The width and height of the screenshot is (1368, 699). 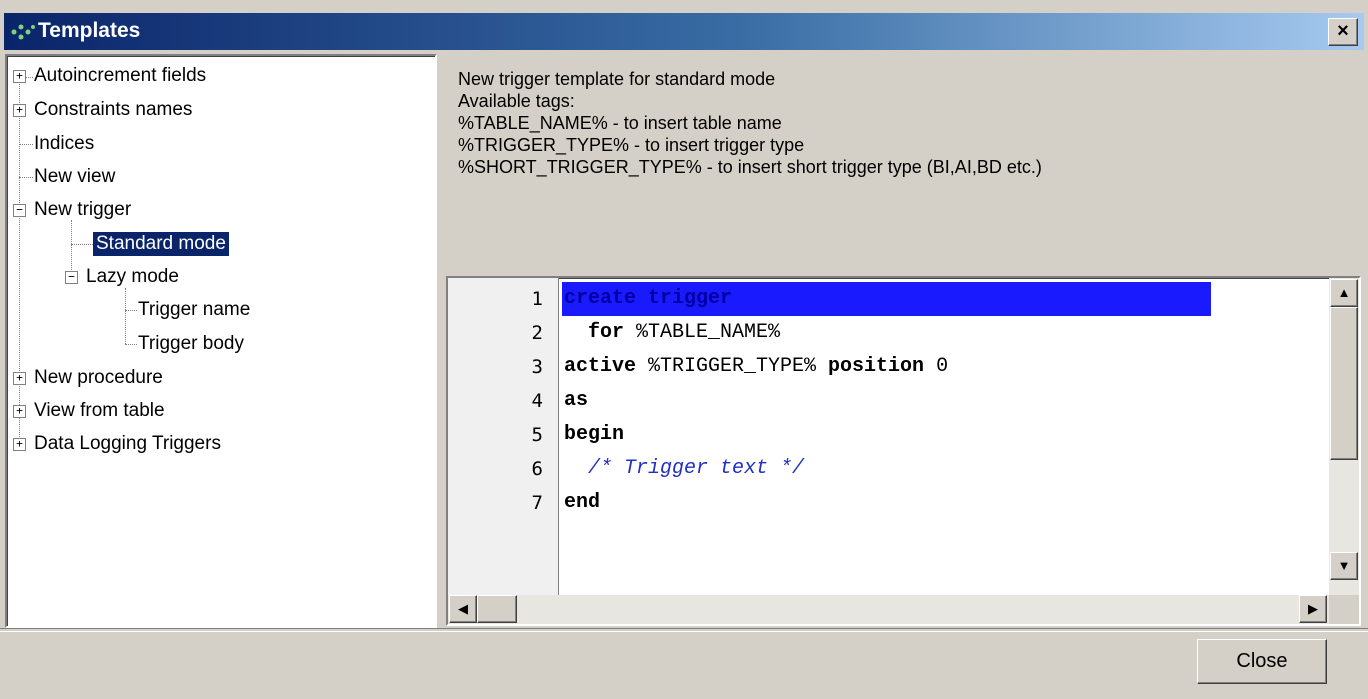 I want to click on code-line: for %TABLE_NAME%, so click(x=672, y=333).